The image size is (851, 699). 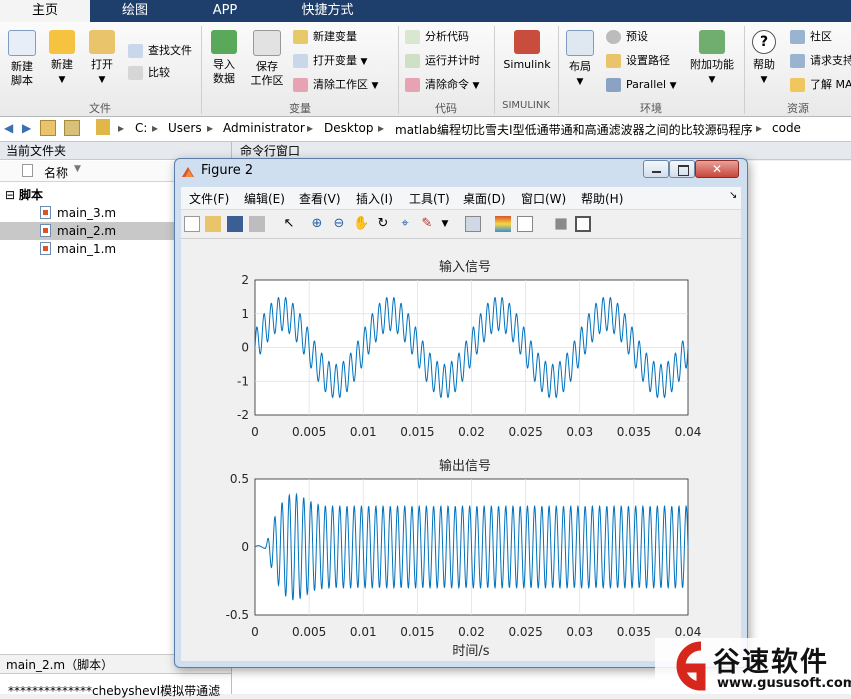 I want to click on breadcrumb-administrator: Administrator, so click(x=264, y=128).